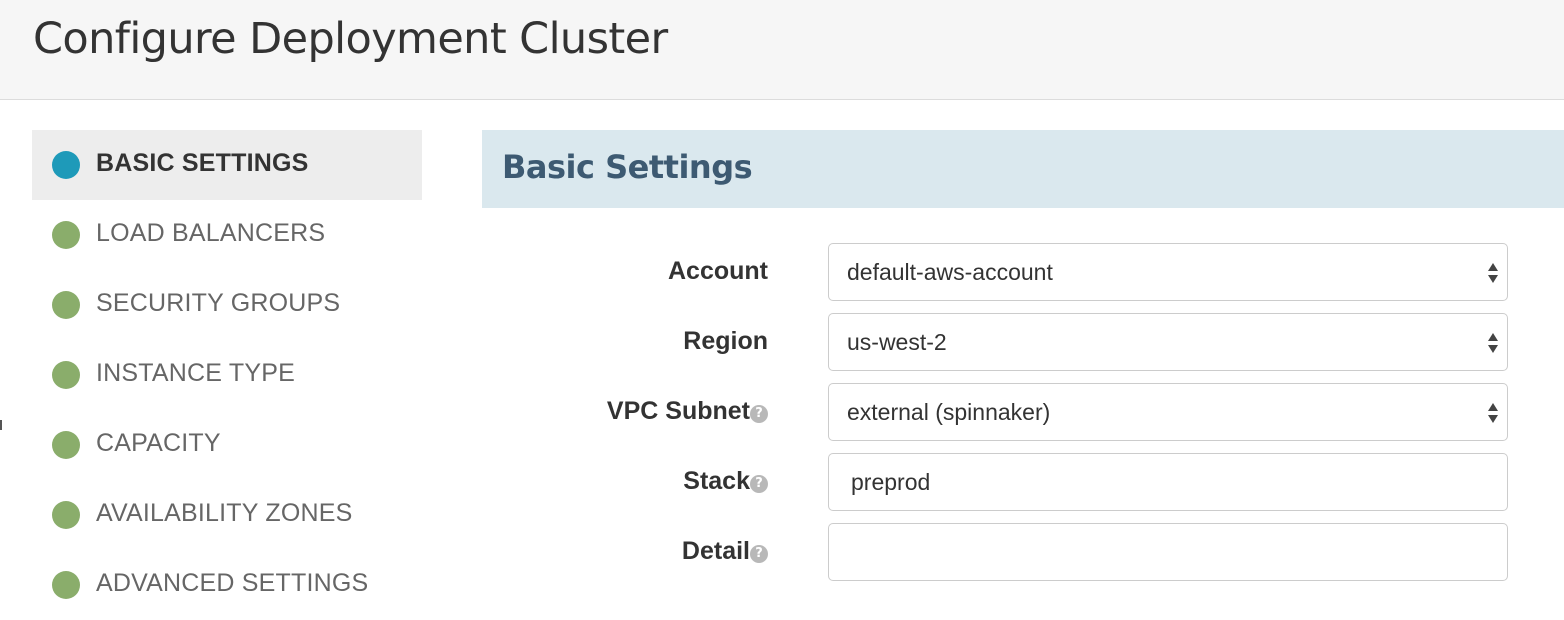  I want to click on stack-input, so click(1168, 482).